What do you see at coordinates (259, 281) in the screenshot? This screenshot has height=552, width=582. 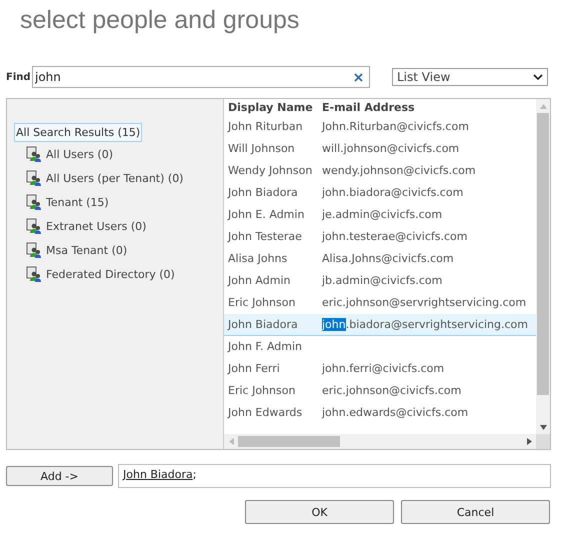 I see `table-cell-text: John Admin` at bounding box center [259, 281].